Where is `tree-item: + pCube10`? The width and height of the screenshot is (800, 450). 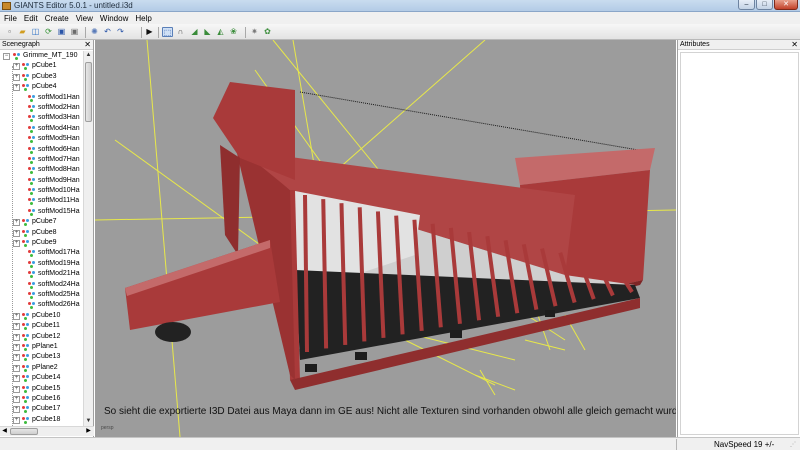 tree-item: + pCube10 is located at coordinates (41, 316).